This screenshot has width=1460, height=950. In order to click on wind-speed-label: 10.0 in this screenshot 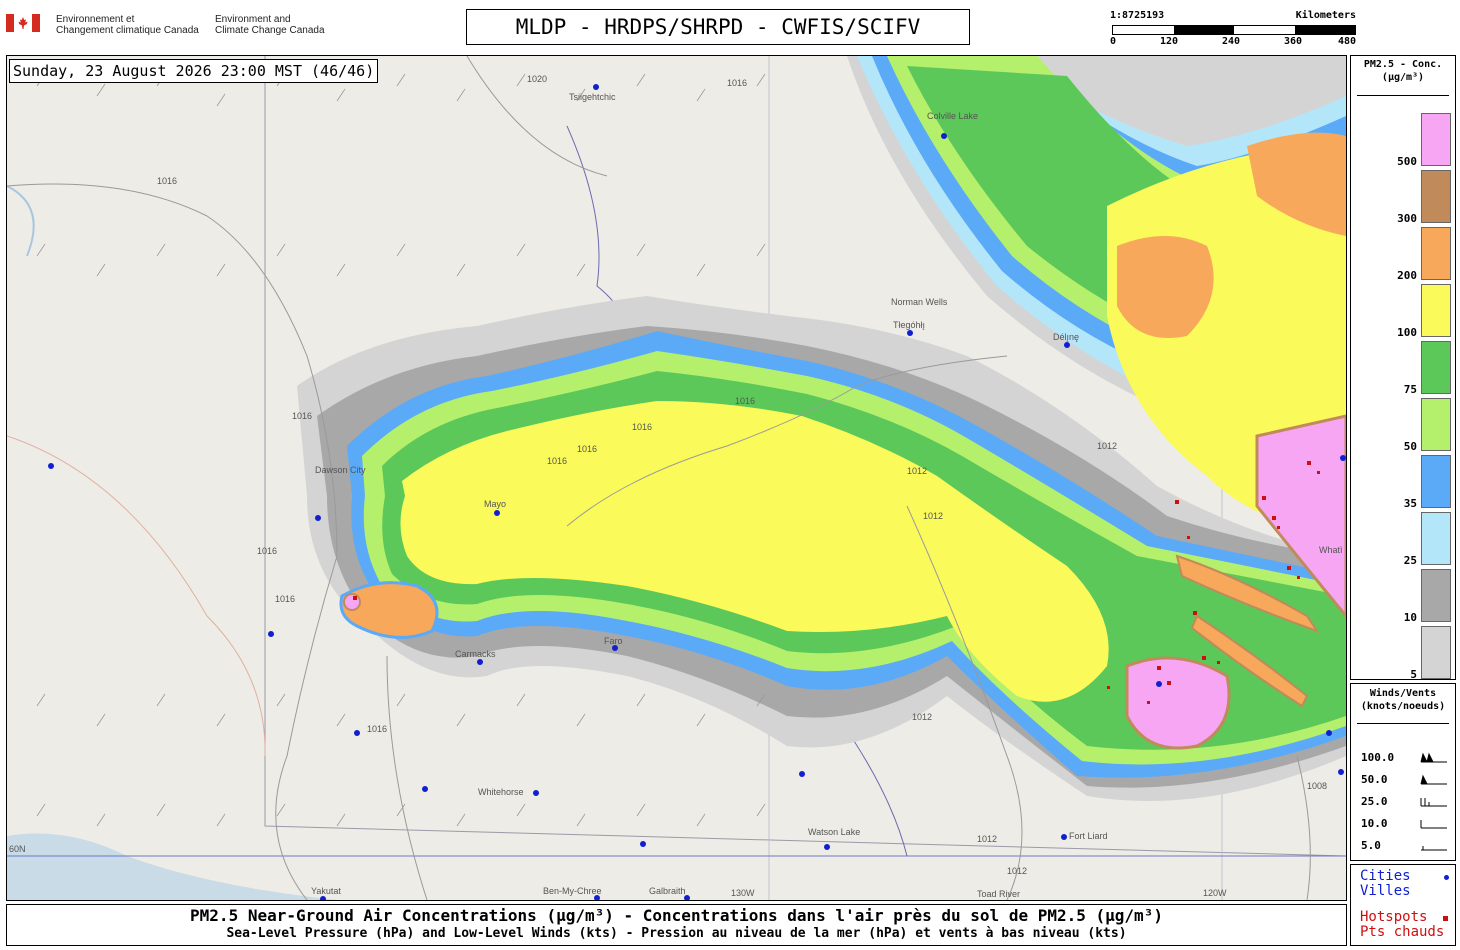, I will do `click(1374, 823)`.